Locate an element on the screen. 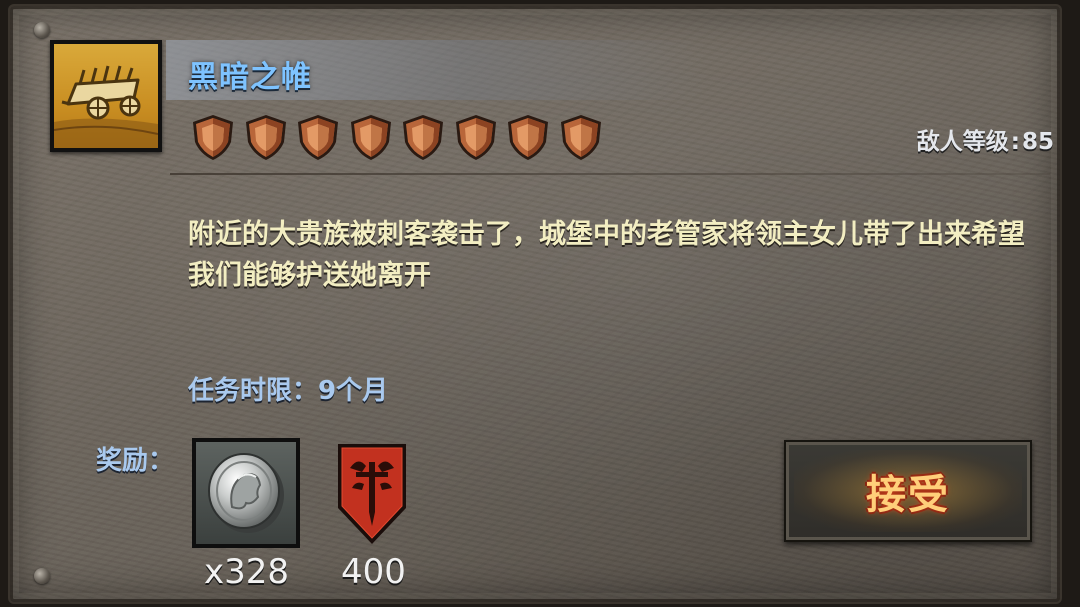  mission-title: 黑暗之帷 is located at coordinates (250, 77).